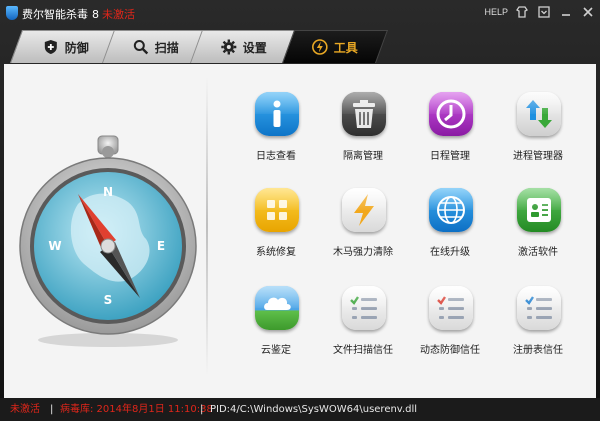 This screenshot has width=600, height=421. I want to click on tool-label: 木马强力清除, so click(363, 252).